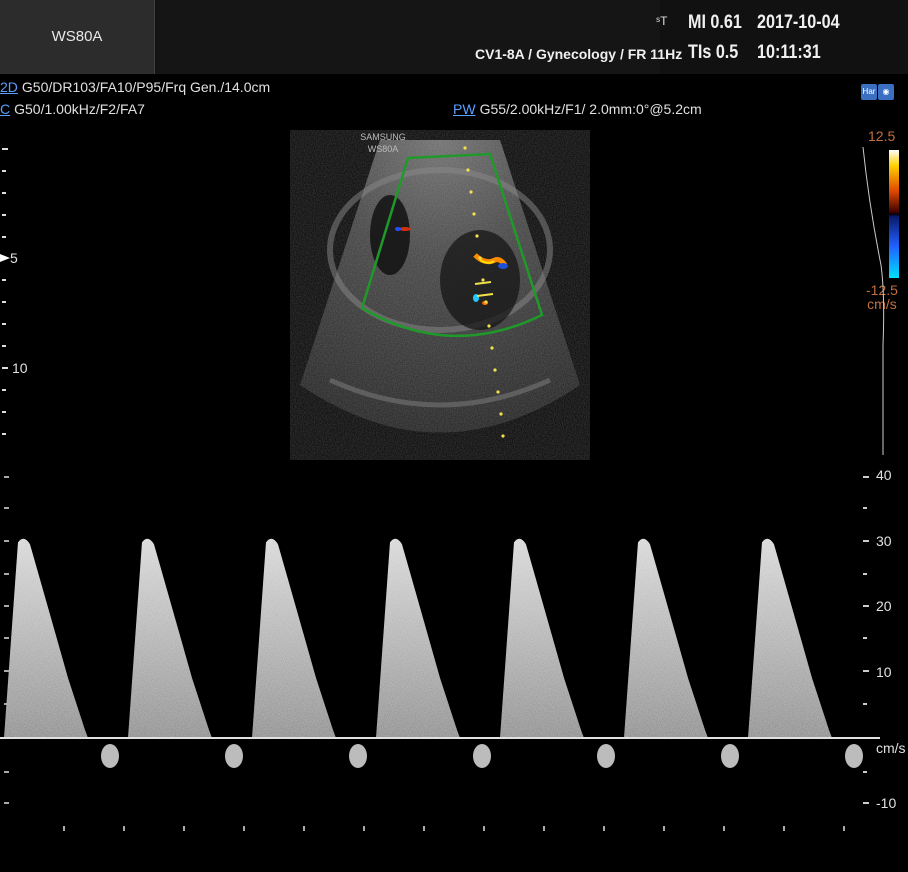  I want to click on probe-icon: ◉, so click(886, 92).